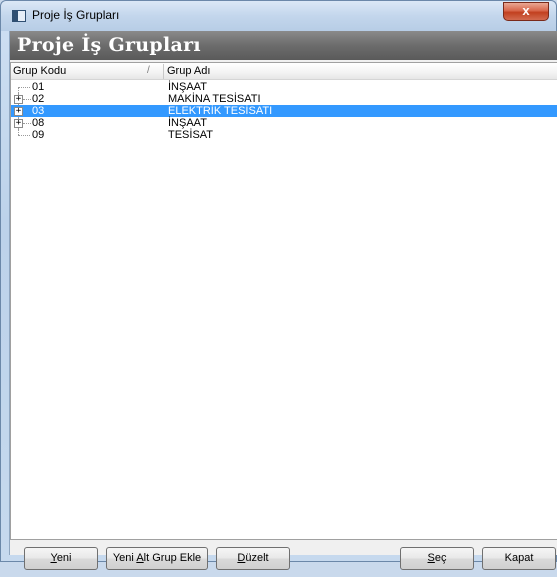  I want to click on new-button-label: eni, so click(64, 558).